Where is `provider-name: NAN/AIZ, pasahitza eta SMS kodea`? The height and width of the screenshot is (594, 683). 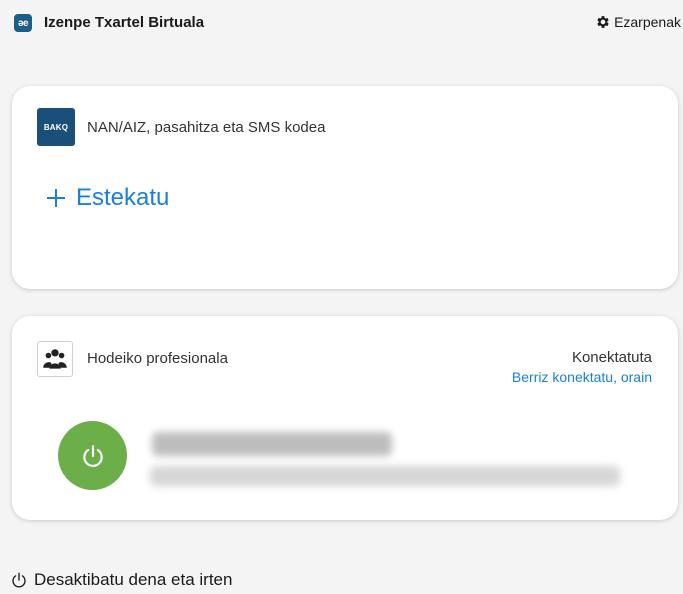
provider-name: NAN/AIZ, pasahitza eta SMS kodea is located at coordinates (206, 127).